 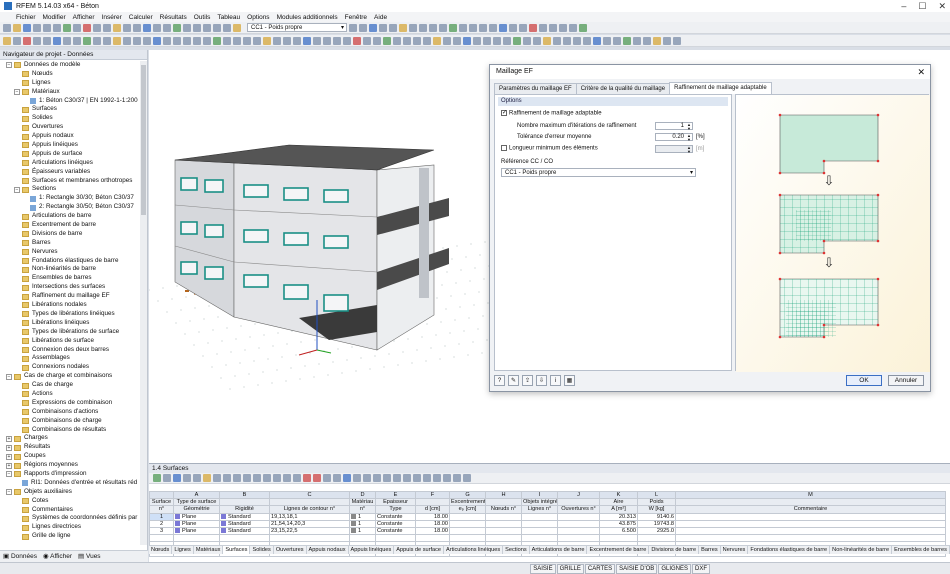 I want to click on col-letter: F, so click(x=432, y=495).